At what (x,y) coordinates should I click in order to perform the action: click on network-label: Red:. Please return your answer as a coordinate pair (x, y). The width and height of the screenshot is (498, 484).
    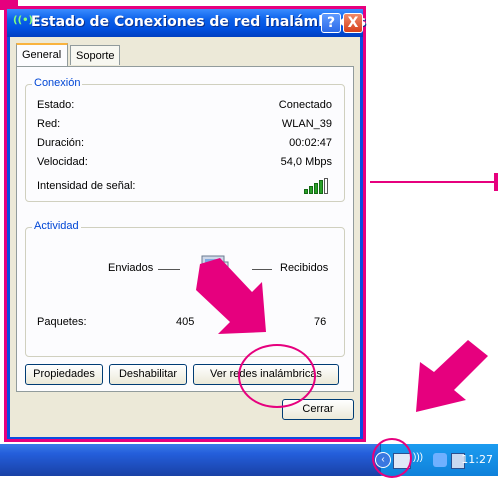
    Looking at the image, I should click on (49, 124).